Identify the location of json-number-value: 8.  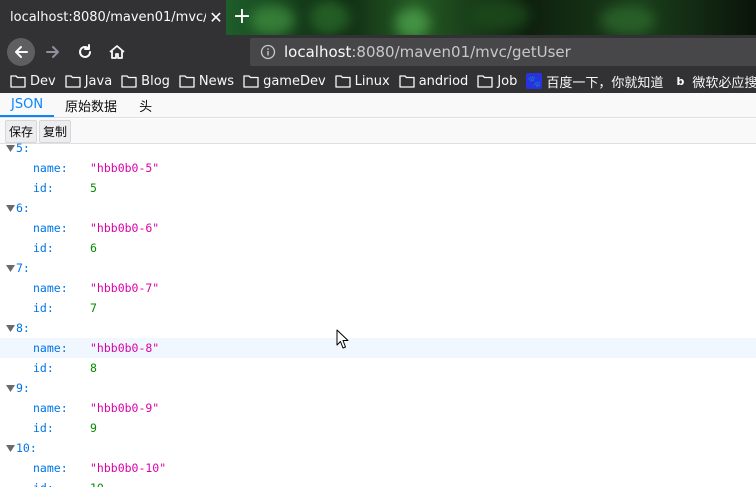
(93, 368).